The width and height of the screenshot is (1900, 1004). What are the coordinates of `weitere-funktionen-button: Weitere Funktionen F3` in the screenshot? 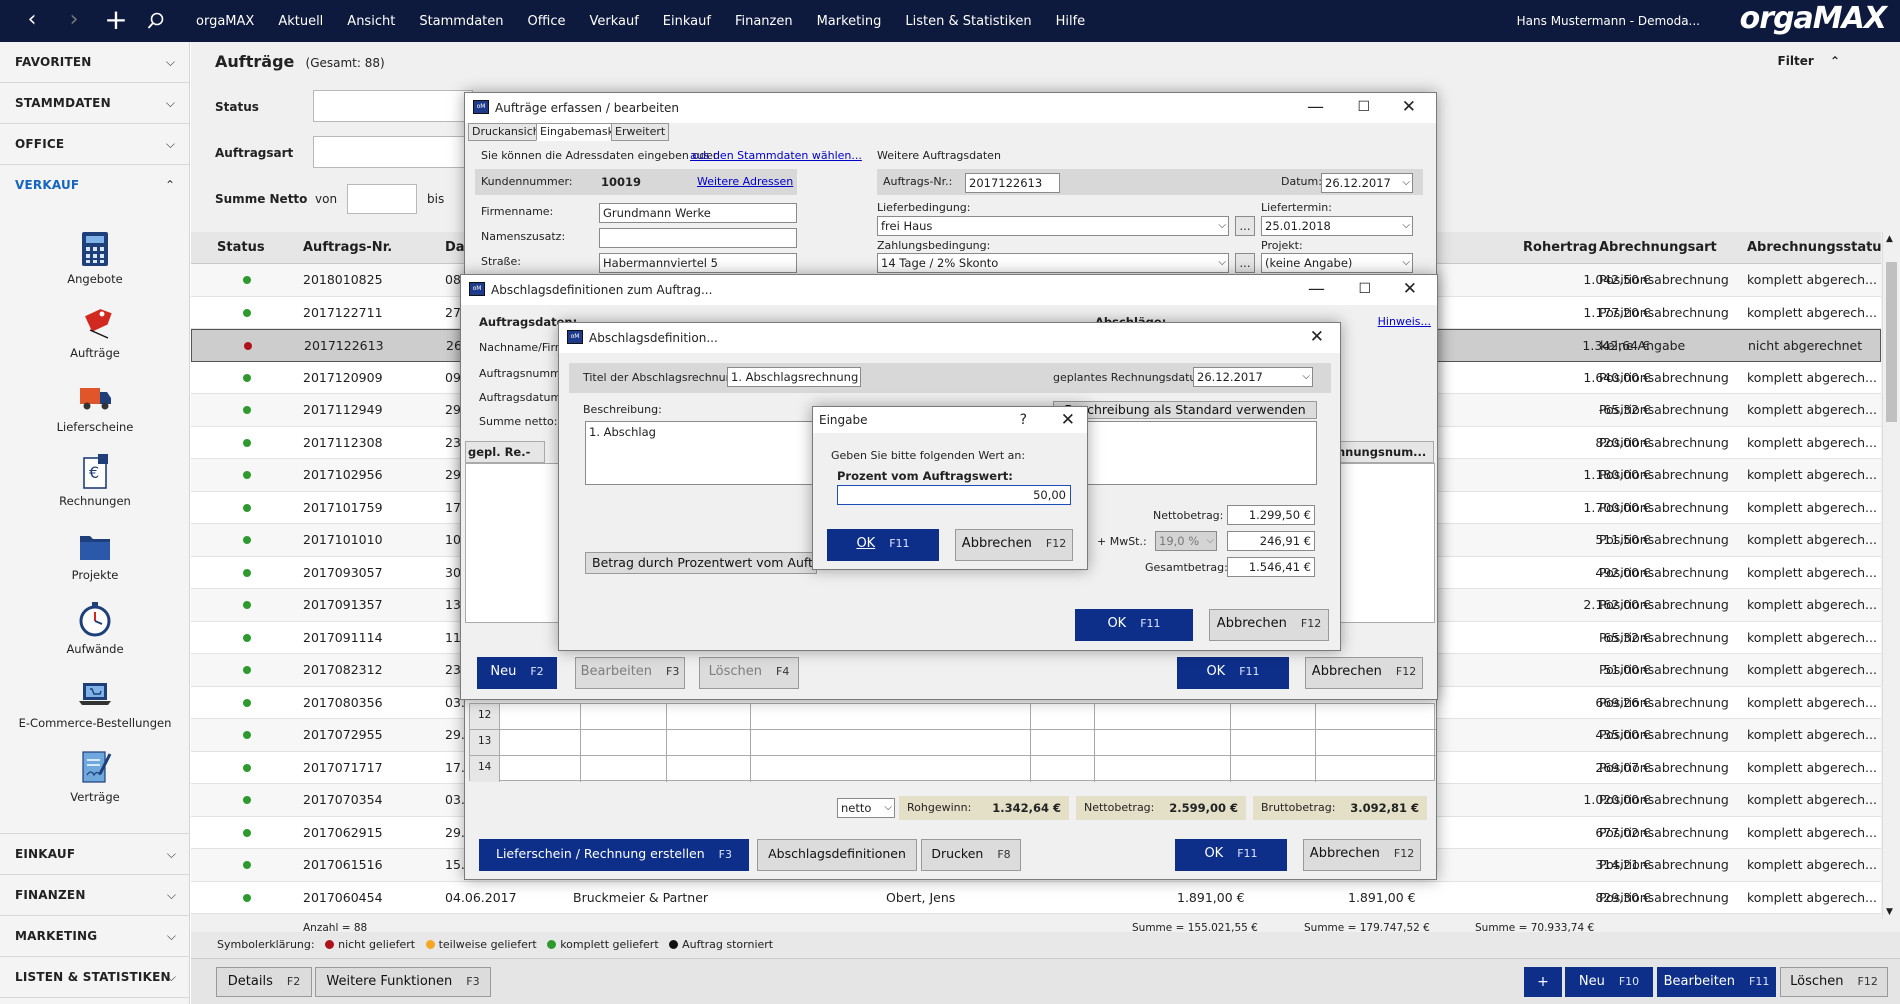 It's located at (403, 982).